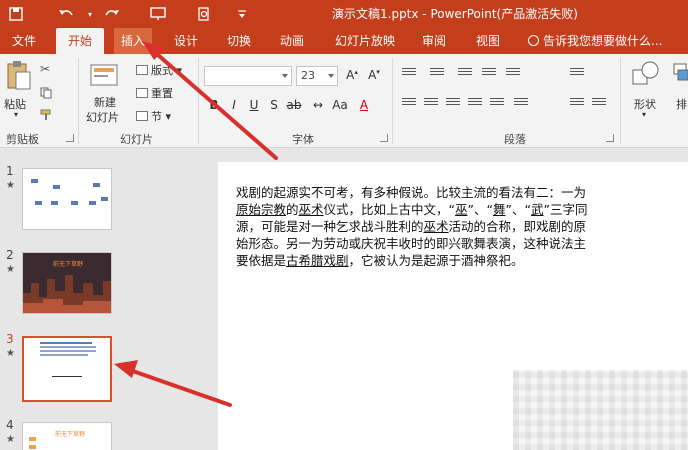 The width and height of the screenshot is (688, 450). Describe the element at coordinates (577, 103) in the screenshot. I see `align-text-icon` at that location.